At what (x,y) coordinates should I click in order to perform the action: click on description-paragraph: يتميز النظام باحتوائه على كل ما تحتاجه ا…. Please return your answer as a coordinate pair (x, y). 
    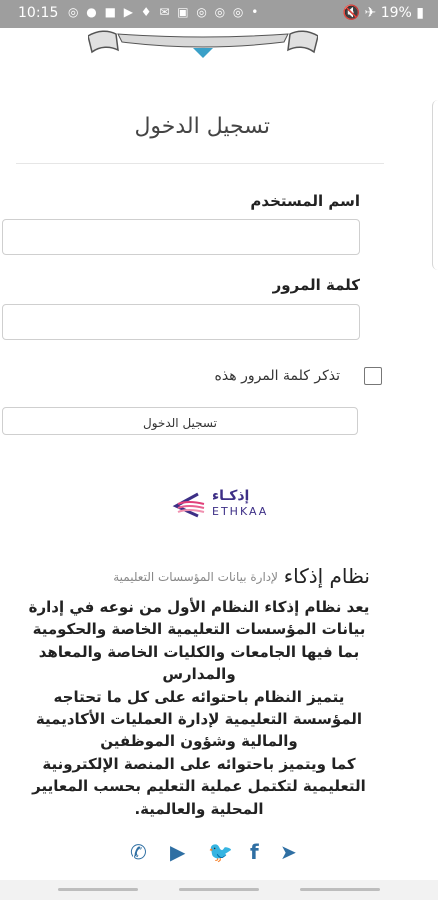
    Looking at the image, I should click on (199, 719).